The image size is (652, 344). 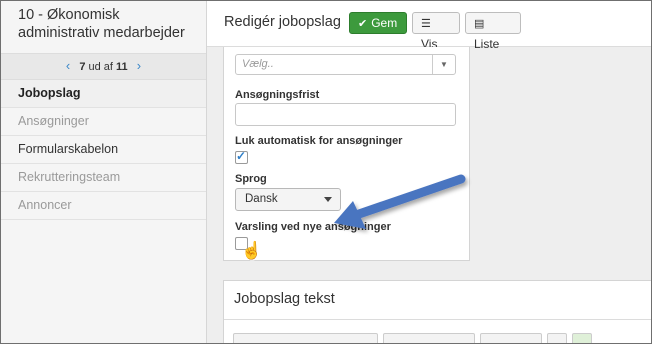 What do you see at coordinates (437, 311) in the screenshot?
I see `text-editor-panel: Jobopslag tekst` at bounding box center [437, 311].